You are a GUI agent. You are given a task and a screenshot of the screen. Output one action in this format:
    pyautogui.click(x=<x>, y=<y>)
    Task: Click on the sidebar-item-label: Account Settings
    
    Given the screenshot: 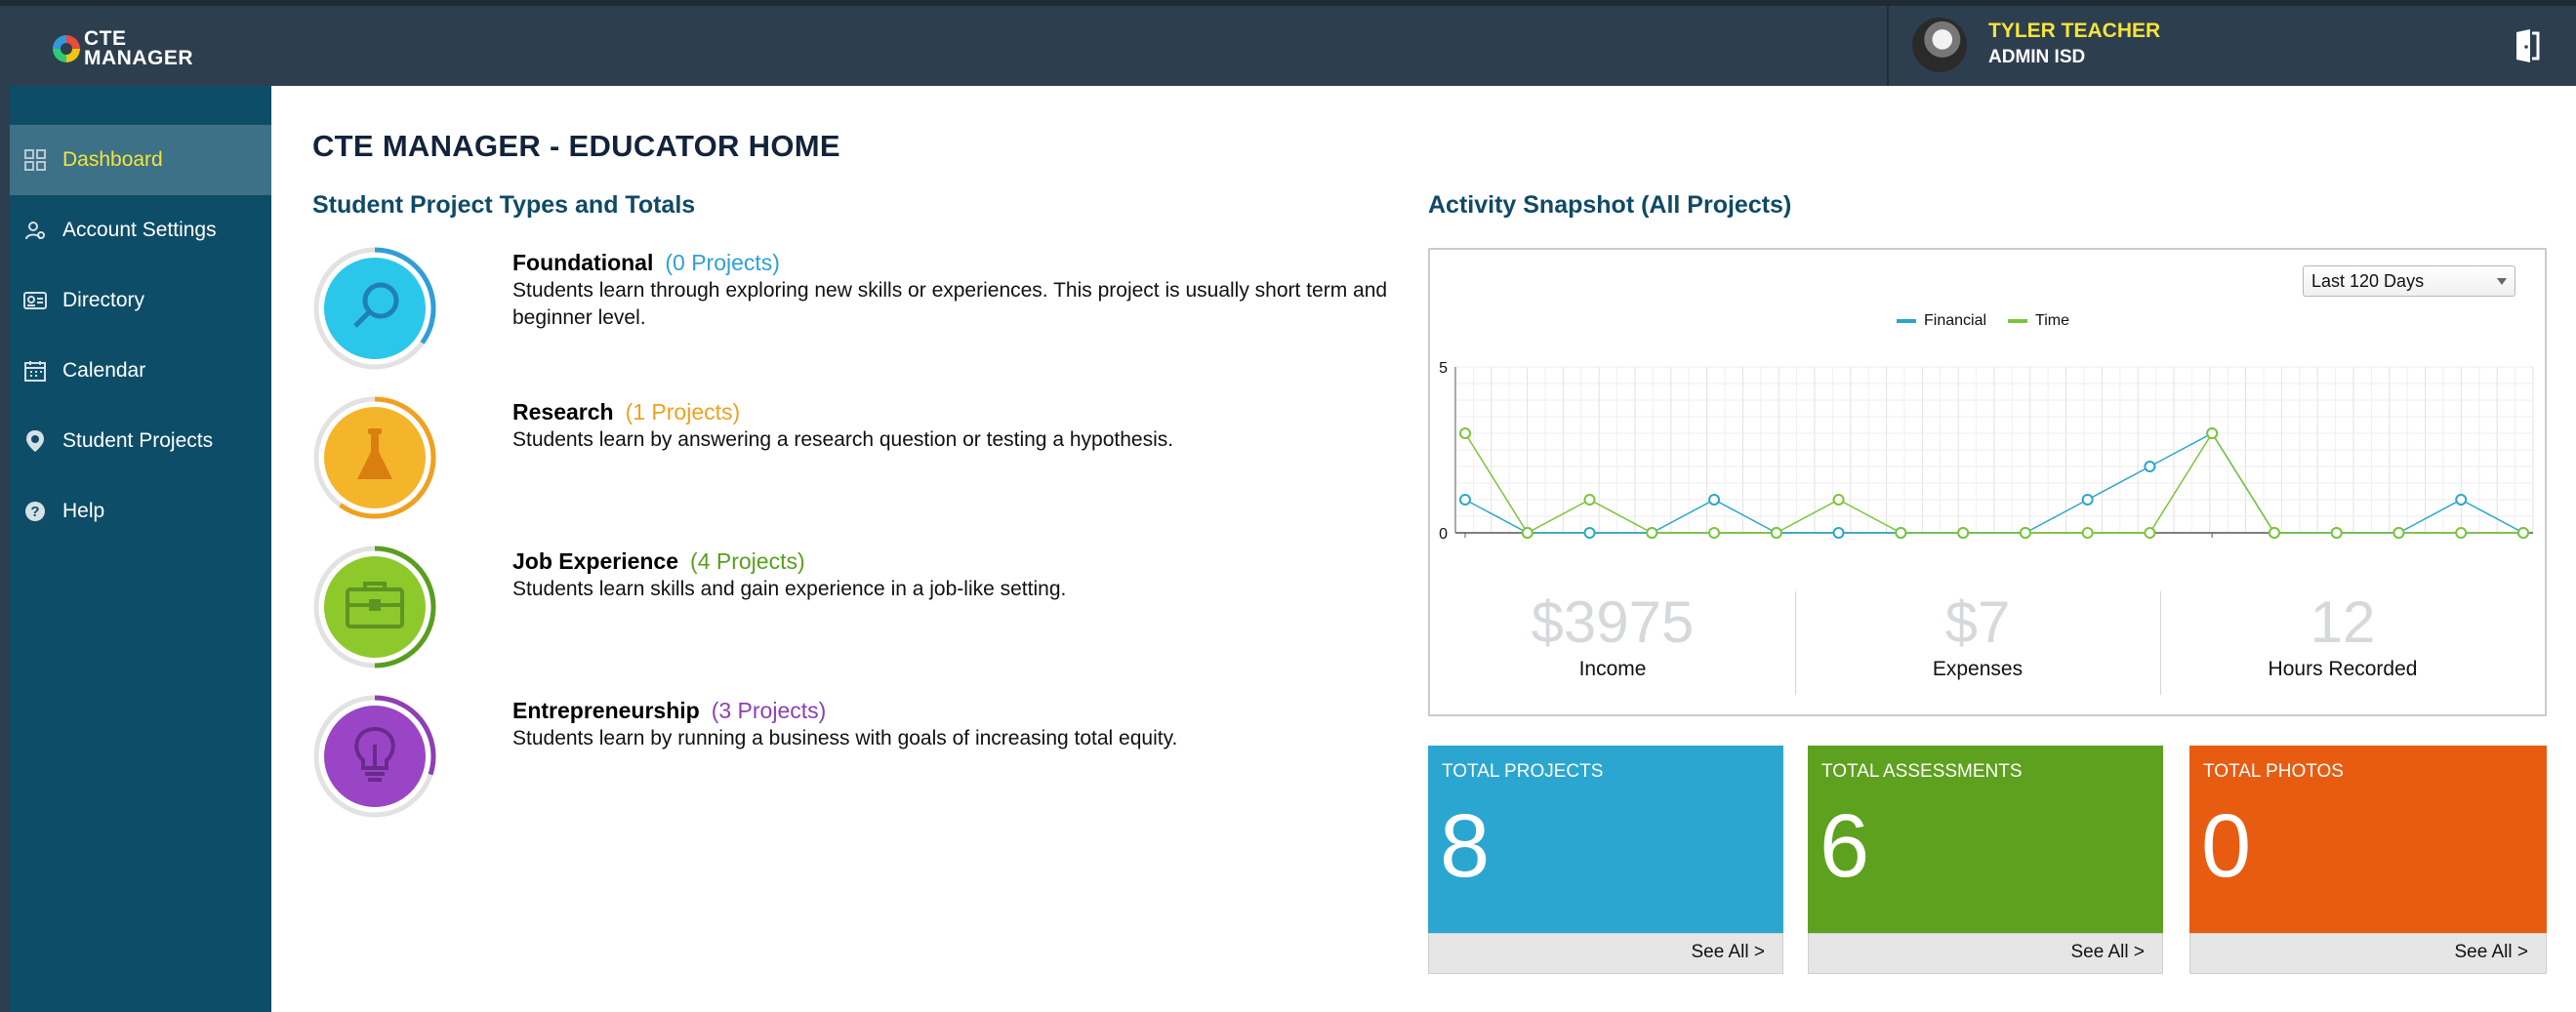 What is the action you would take?
    pyautogui.click(x=139, y=230)
    